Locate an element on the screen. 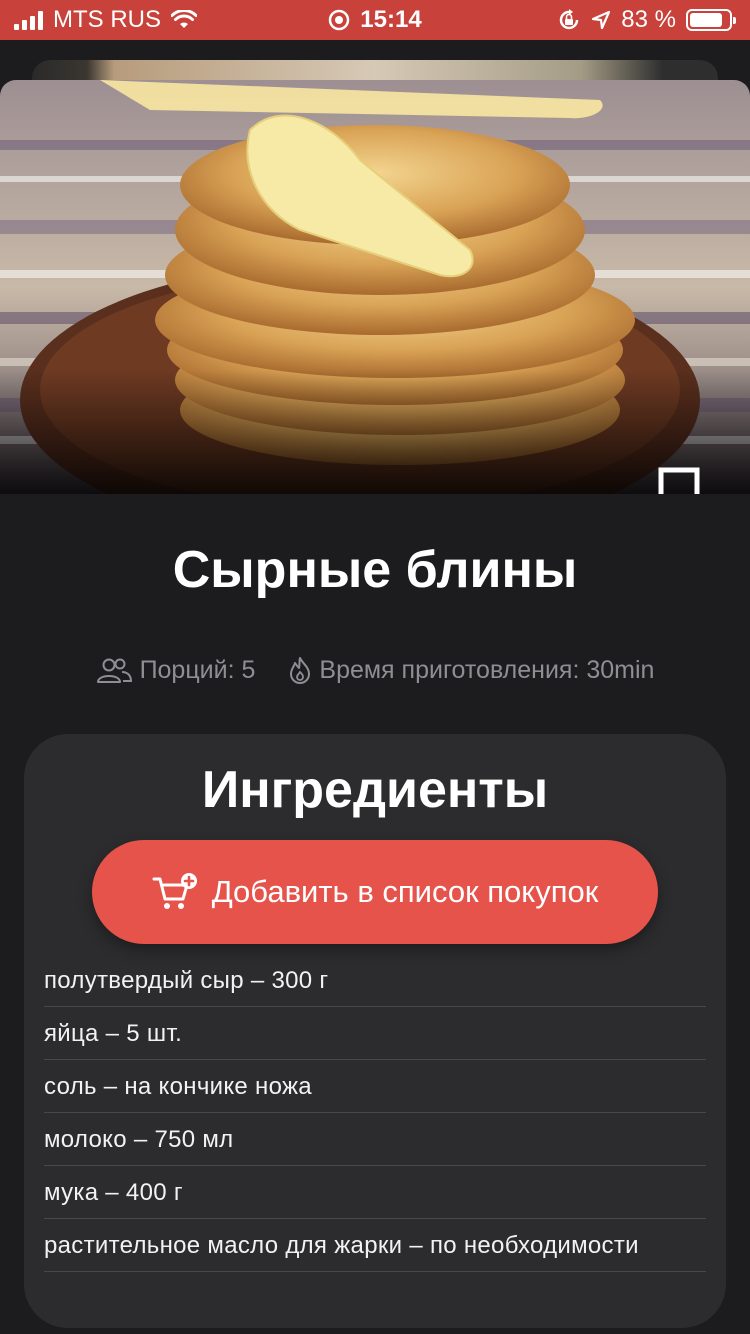 This screenshot has height=1334, width=750. cook-time-info: Время приготовления: 30min is located at coordinates (471, 670).